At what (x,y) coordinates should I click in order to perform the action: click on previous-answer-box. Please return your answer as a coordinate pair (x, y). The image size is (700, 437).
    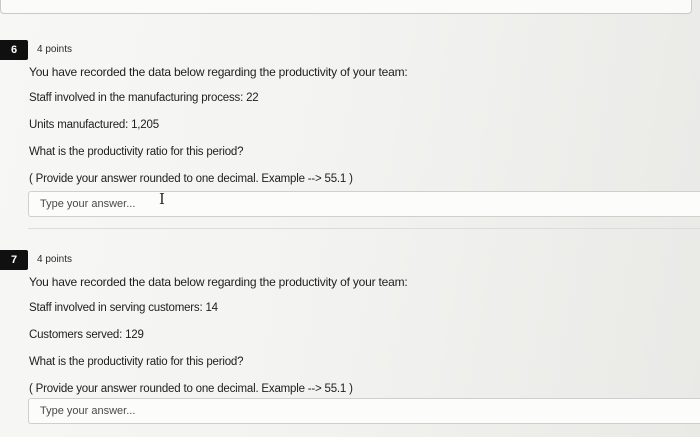
    Looking at the image, I should click on (346, 7).